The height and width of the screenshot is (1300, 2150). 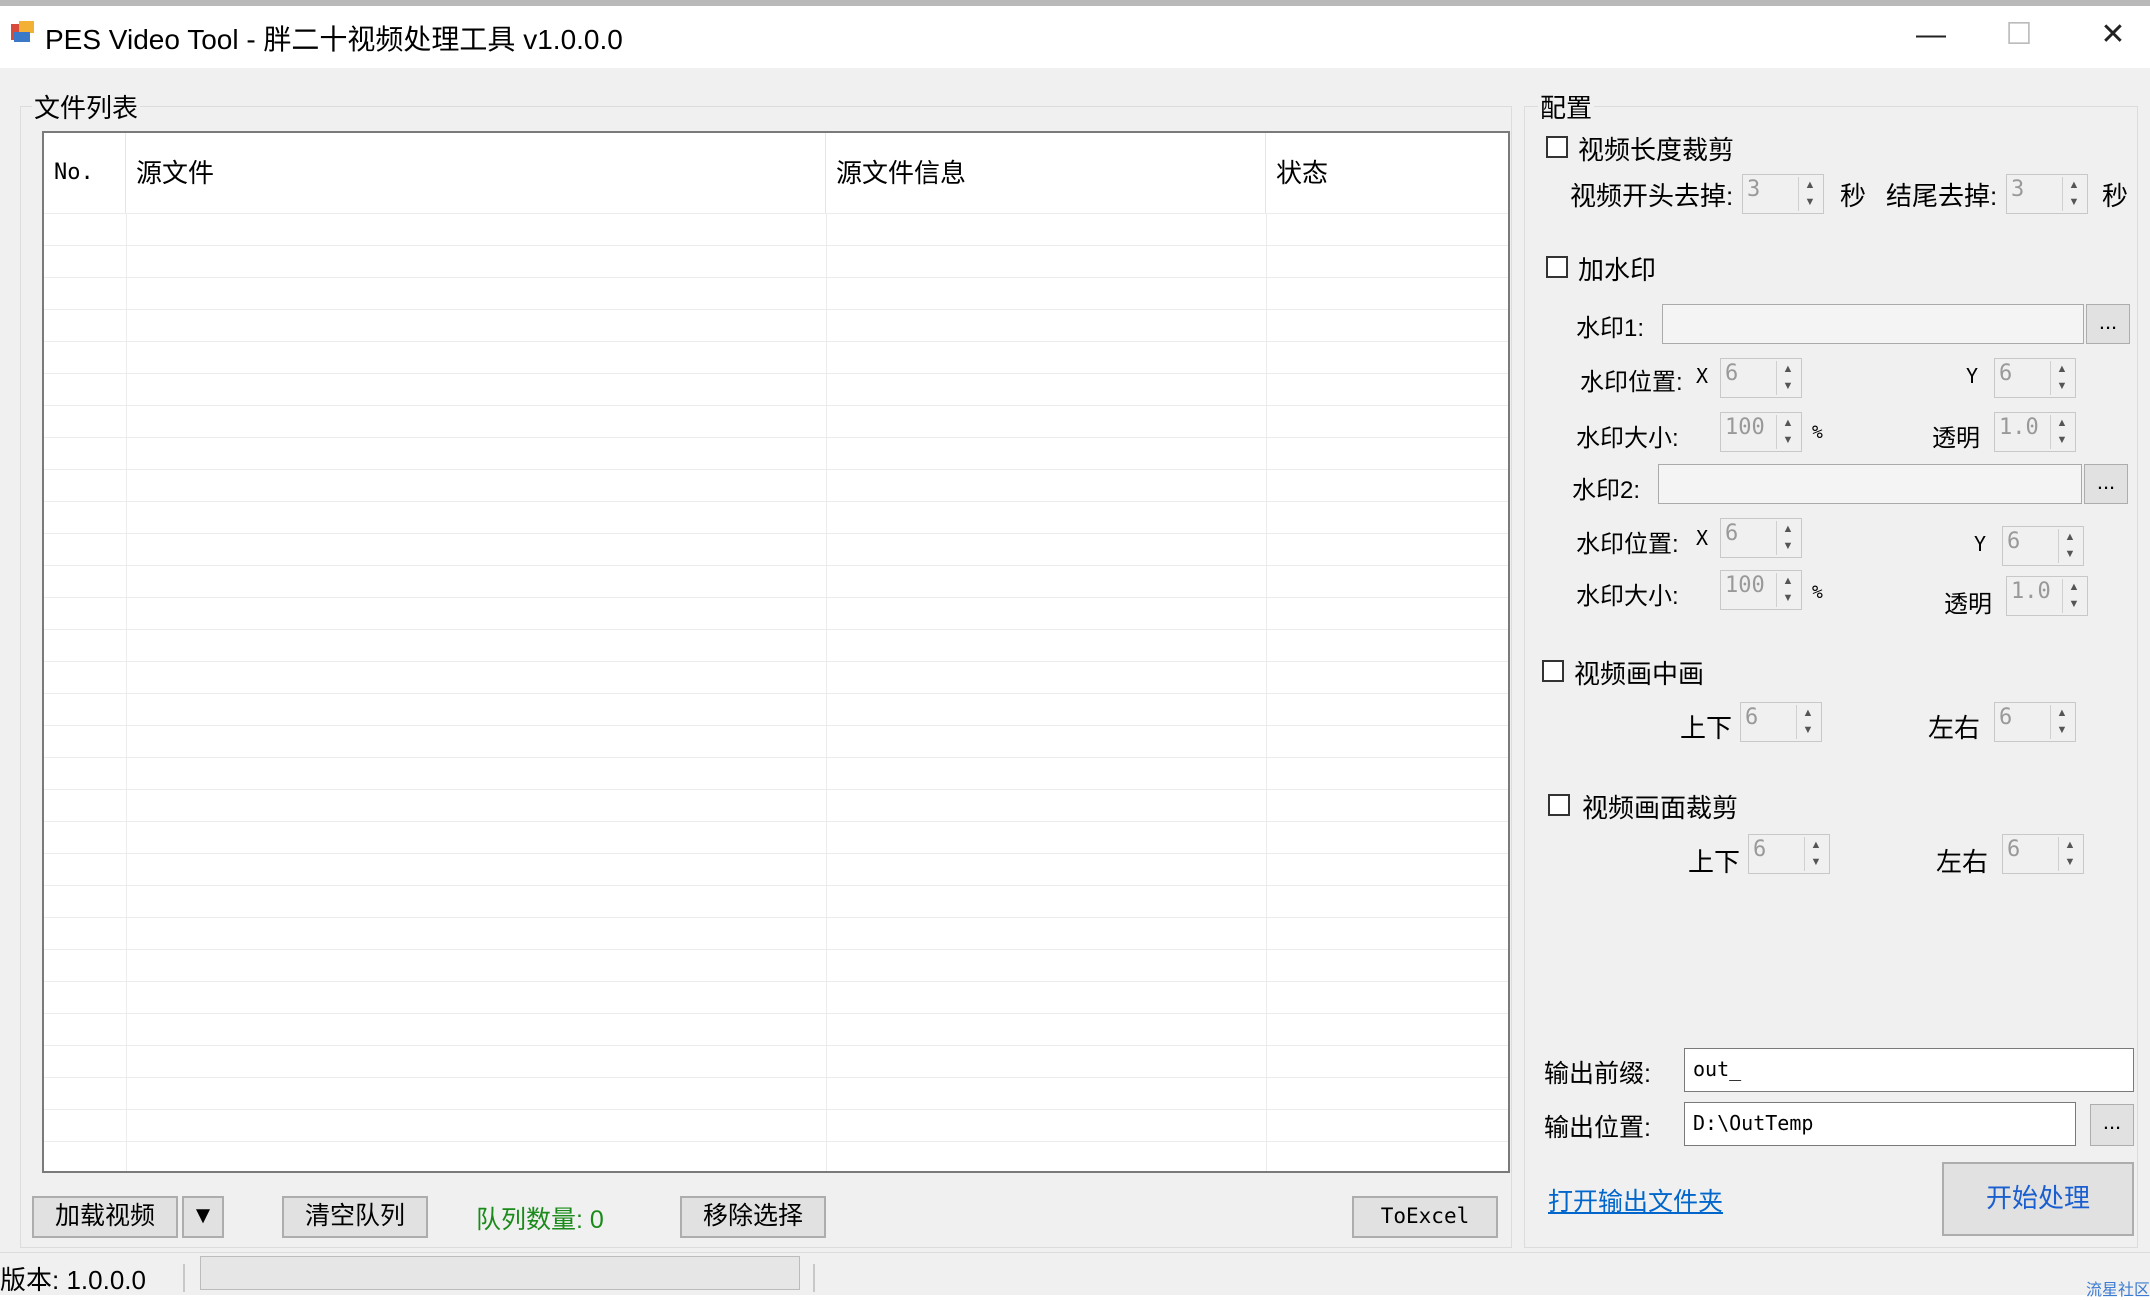 What do you see at coordinates (1954, 728) in the screenshot?
I see `pip-leftright-label: 左右` at bounding box center [1954, 728].